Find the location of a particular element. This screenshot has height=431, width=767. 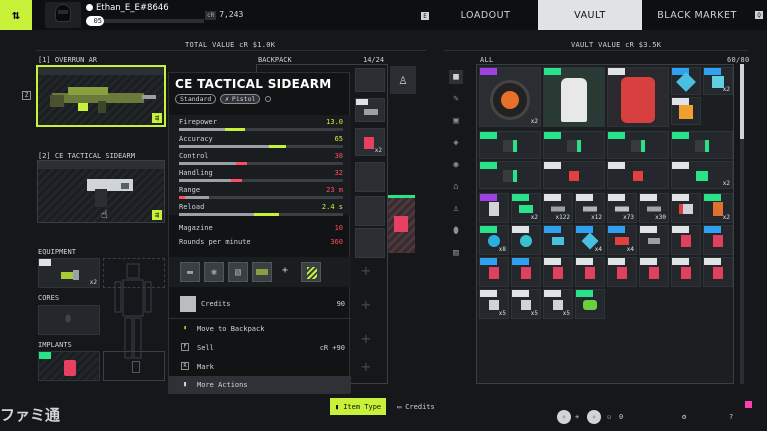

chat-icon: ◦ is located at coordinates (564, 417).